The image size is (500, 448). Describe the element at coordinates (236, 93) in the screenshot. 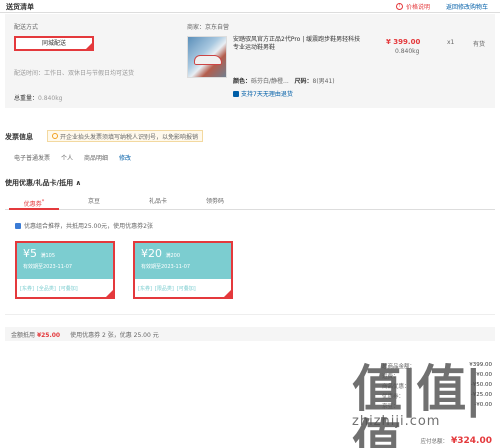

I see `service-icon` at that location.